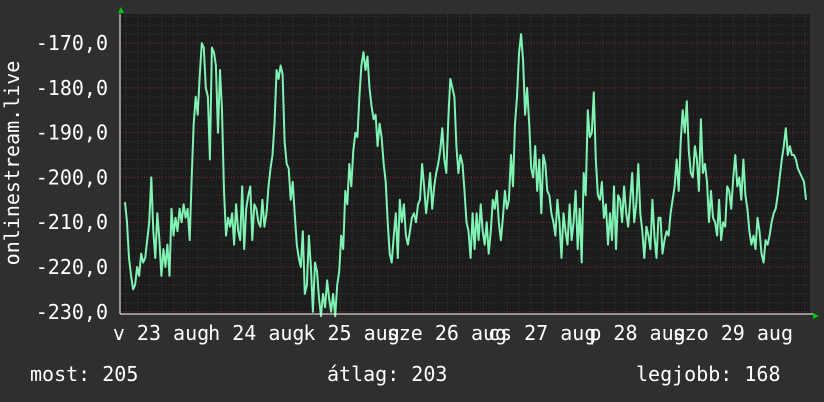 The height and width of the screenshot is (402, 824). Describe the element at coordinates (12, 163) in the screenshot. I see `y-axis-title: onlinestream.live` at that location.